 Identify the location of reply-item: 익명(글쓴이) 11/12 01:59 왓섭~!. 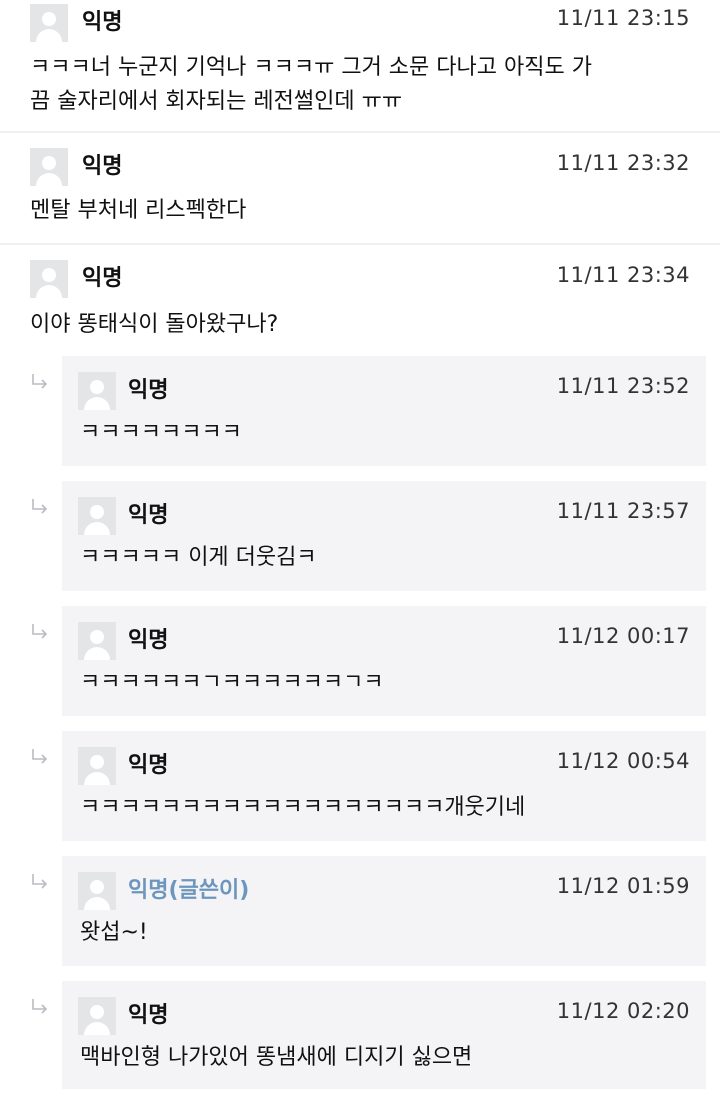
(384, 911).